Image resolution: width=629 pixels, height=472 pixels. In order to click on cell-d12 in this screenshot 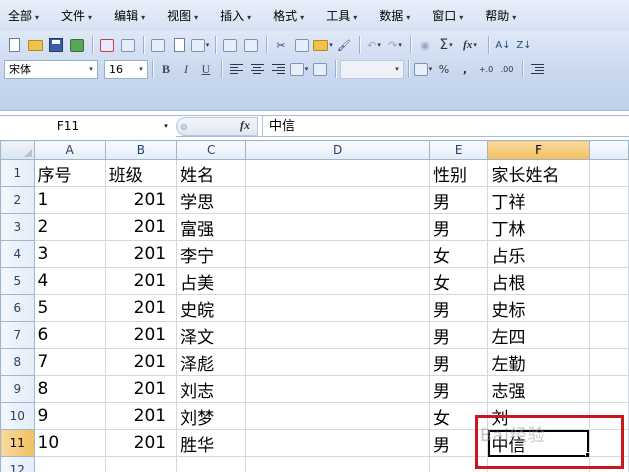, I will do `click(337, 464)`.